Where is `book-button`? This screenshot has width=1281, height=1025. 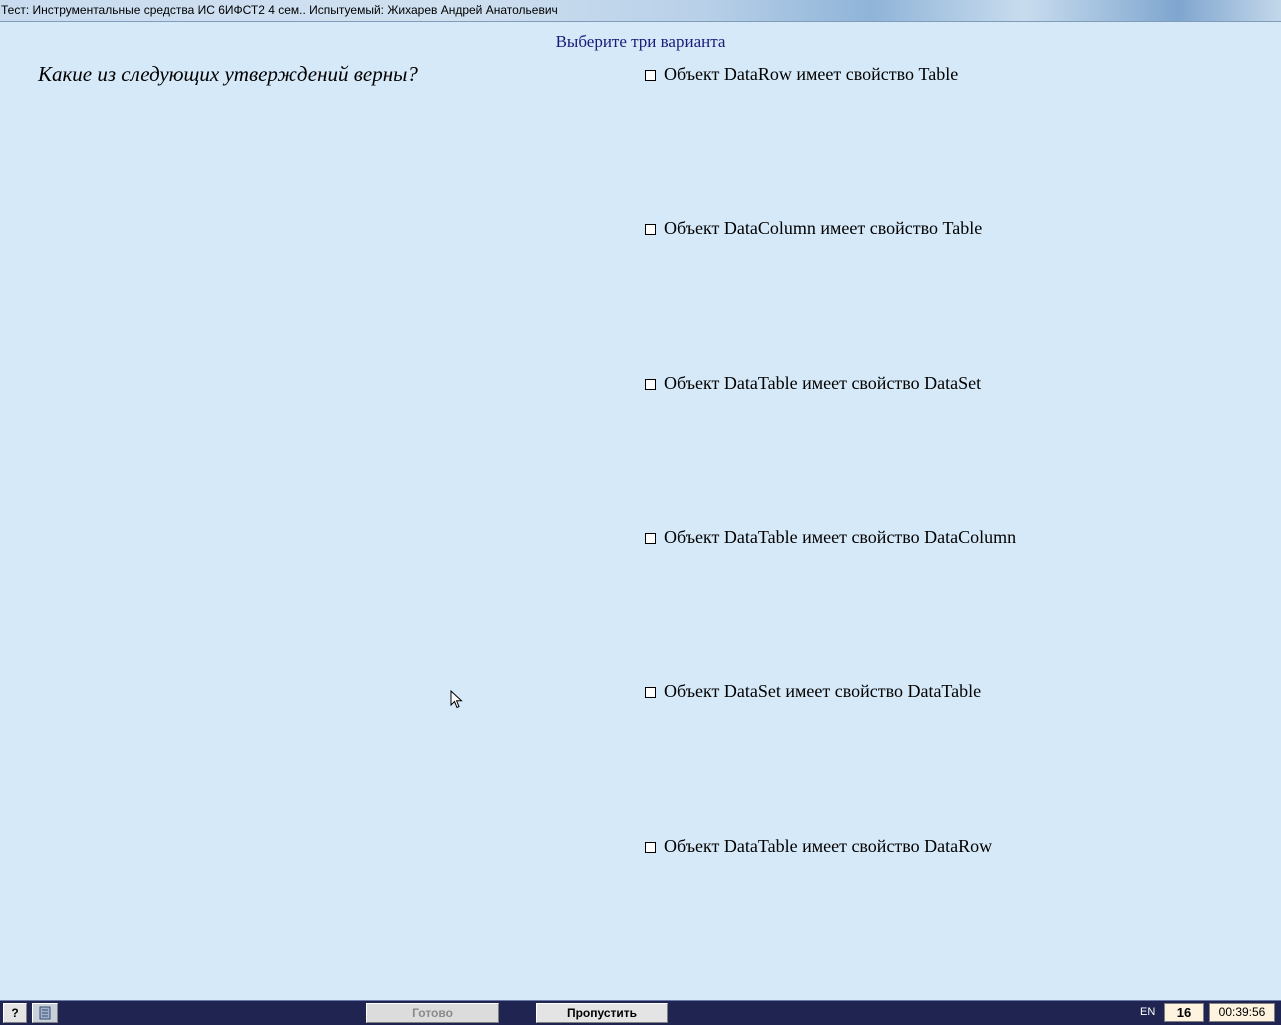
book-button is located at coordinates (45, 1013).